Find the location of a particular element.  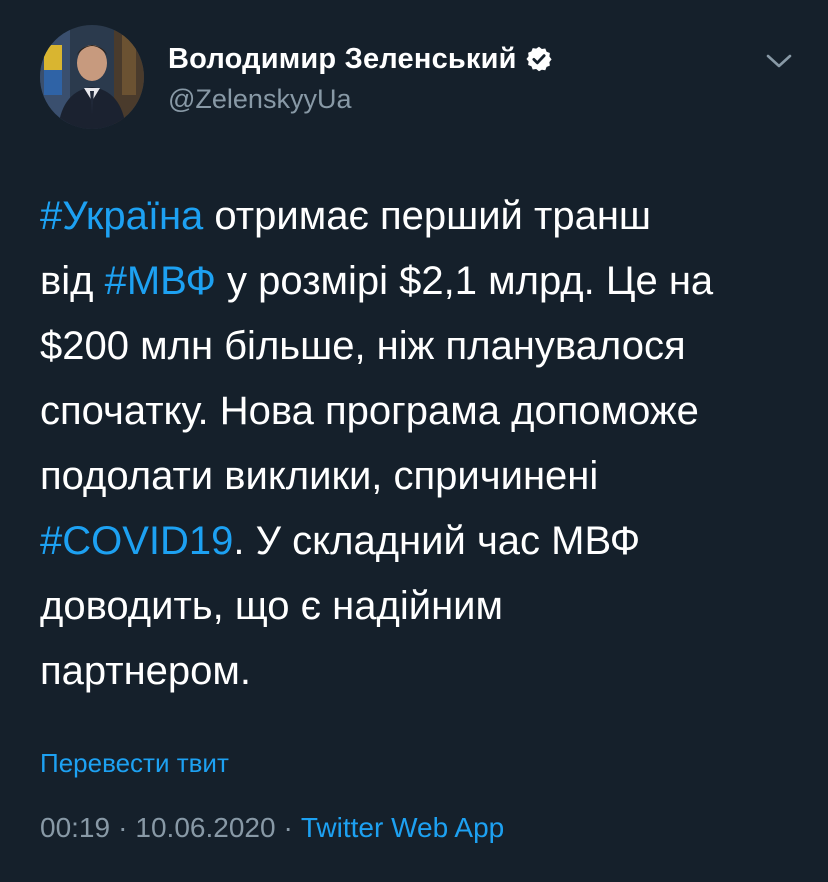

hashtag-link: #COVID19 is located at coordinates (136, 541).